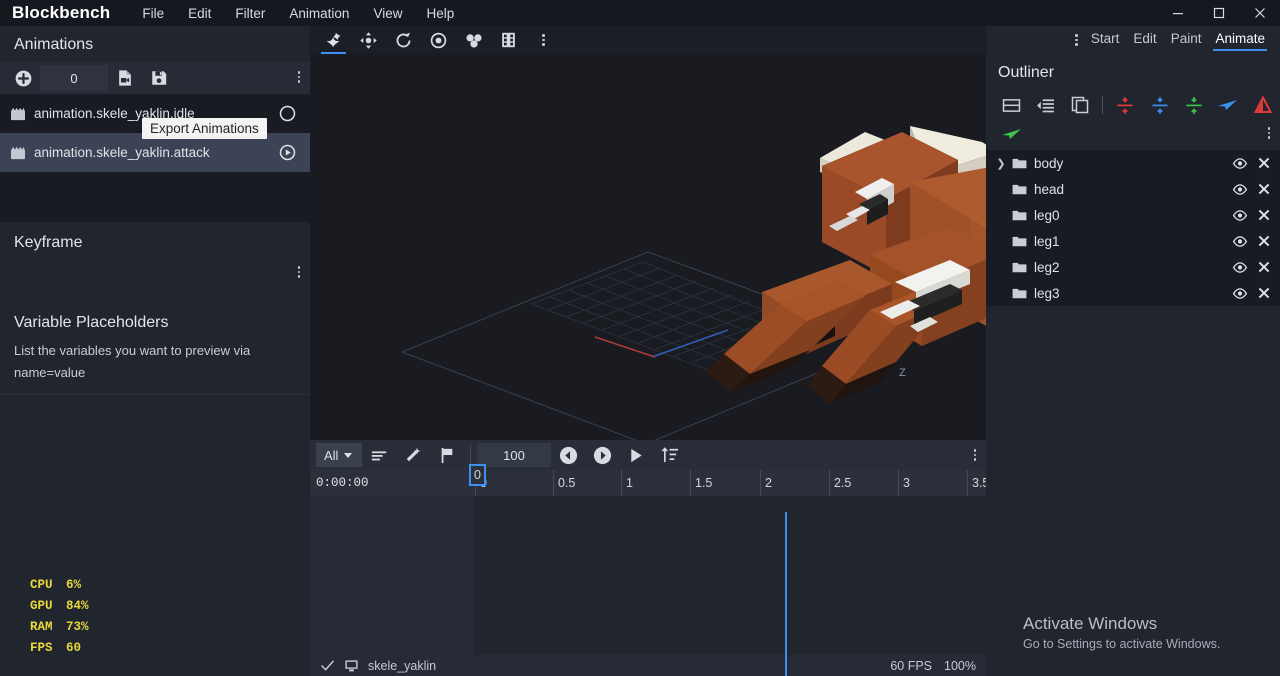 Image resolution: width=1280 pixels, height=676 pixels. Describe the element at coordinates (392, 583) in the screenshot. I see `timeline-gutter` at that location.